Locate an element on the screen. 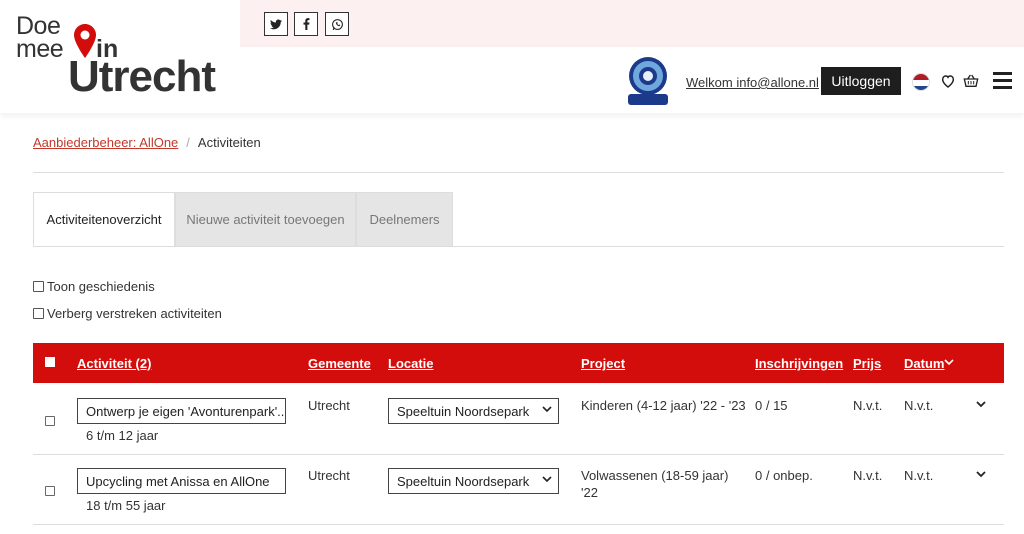 This screenshot has height=534, width=1024. breadcrumb-parent-link: Aanbiederbeheer: AllOne is located at coordinates (105, 142).